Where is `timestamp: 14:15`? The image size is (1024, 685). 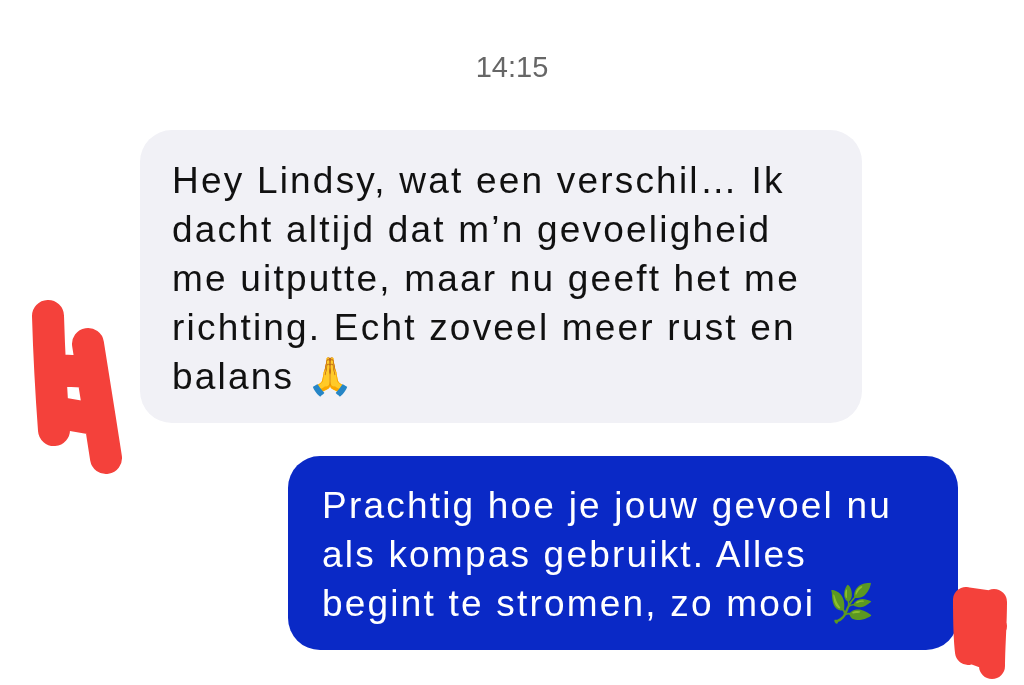
timestamp: 14:15 is located at coordinates (512, 67).